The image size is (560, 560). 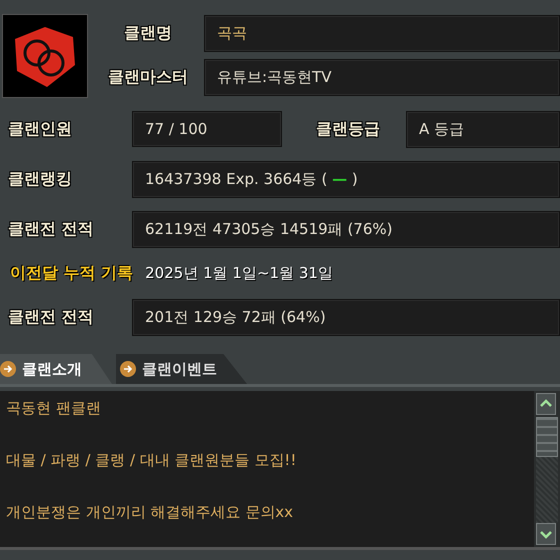 What do you see at coordinates (56, 369) in the screenshot?
I see `tab: 클랜소개` at bounding box center [56, 369].